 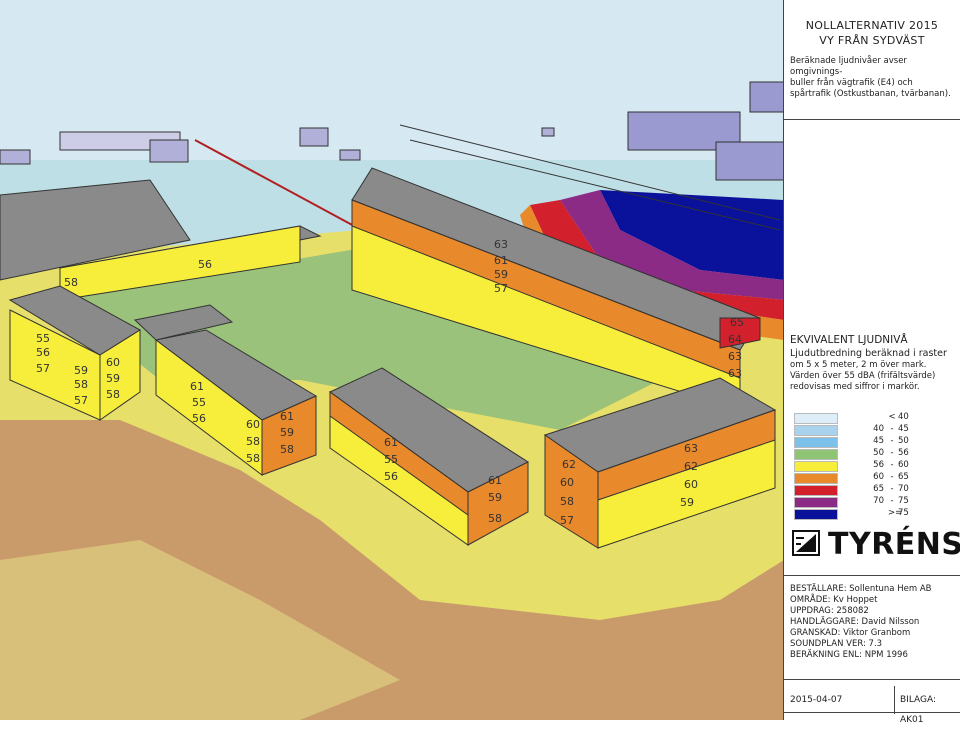 I want to click on info-uppdrag: UPPDRAG: 258082, so click(x=829, y=611).